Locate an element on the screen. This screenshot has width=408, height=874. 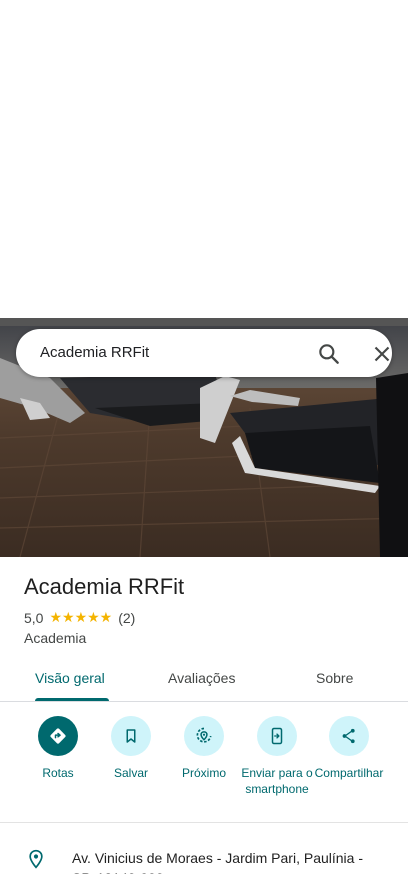
tab-bar: Visão geral Avaliações Sobre is located at coordinates (204, 680).